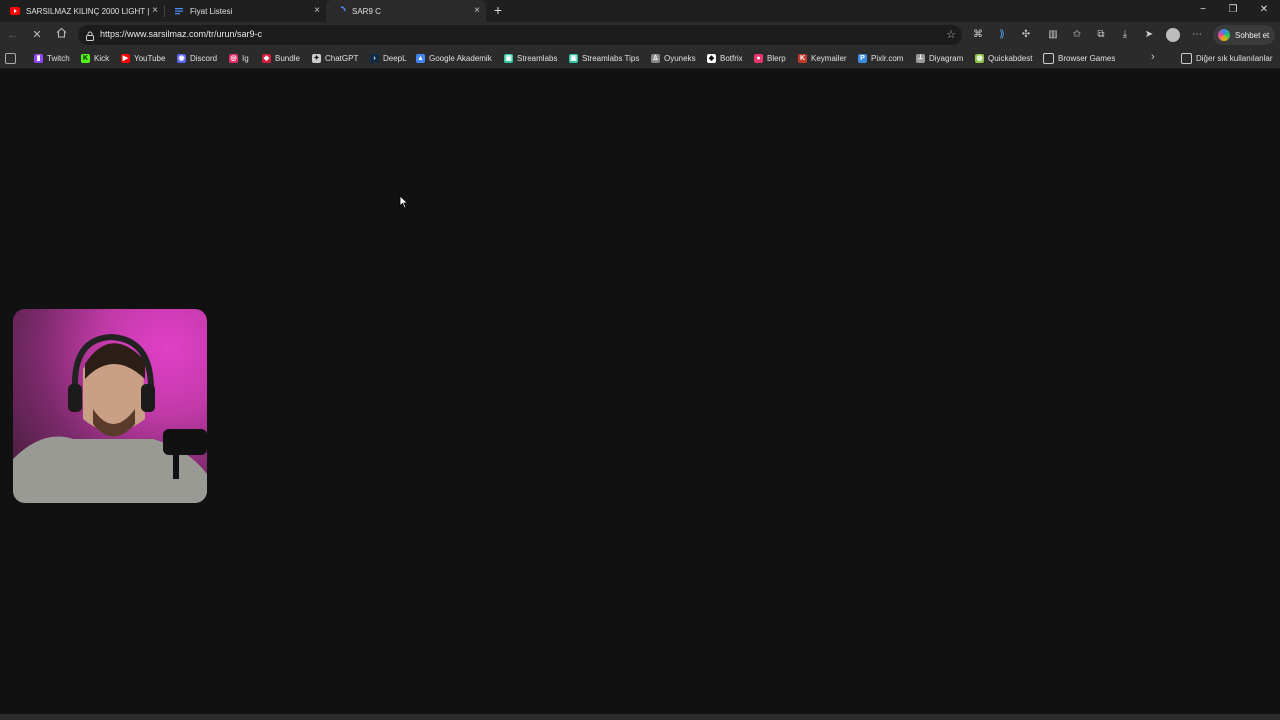  Describe the element at coordinates (1173, 35) in the screenshot. I see `profile-avatar-icon` at that location.